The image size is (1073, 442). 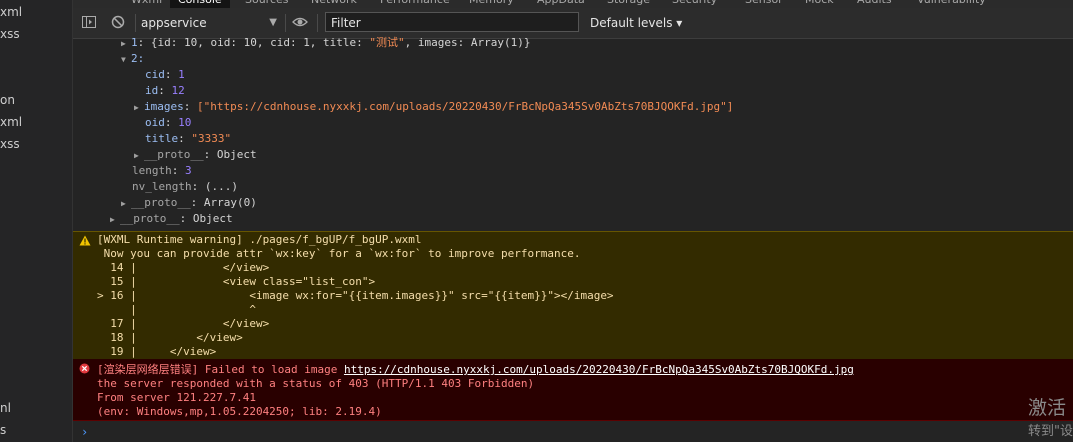 I want to click on file-item: s, so click(x=3, y=430).